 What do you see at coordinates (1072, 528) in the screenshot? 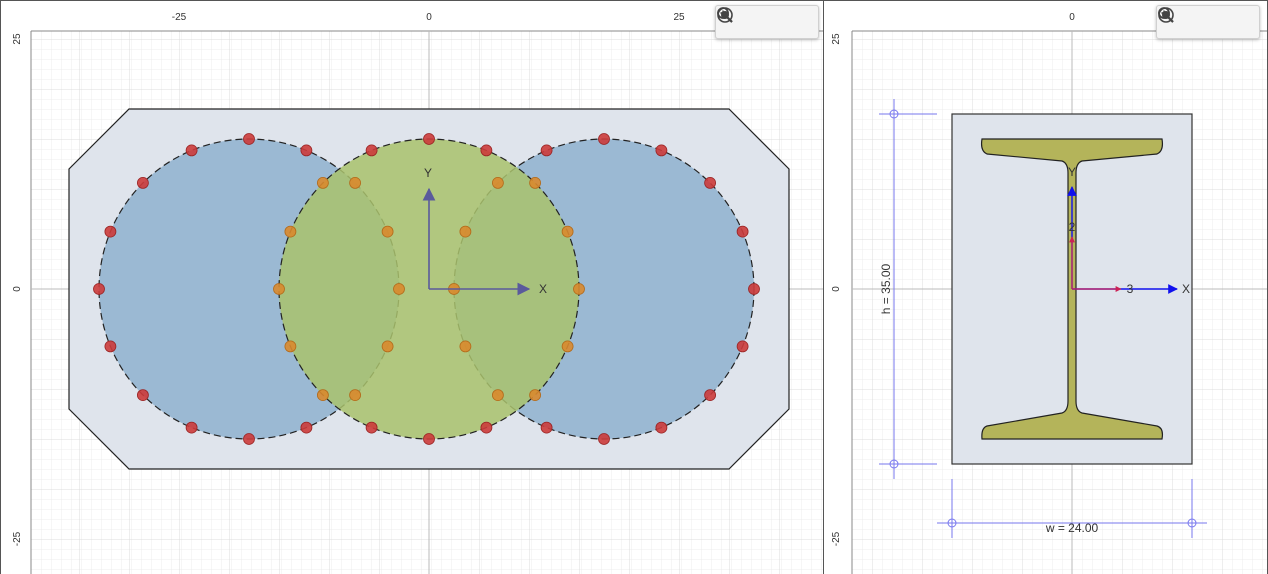
I see `width-dimension-label: w = 24.00` at bounding box center [1072, 528].